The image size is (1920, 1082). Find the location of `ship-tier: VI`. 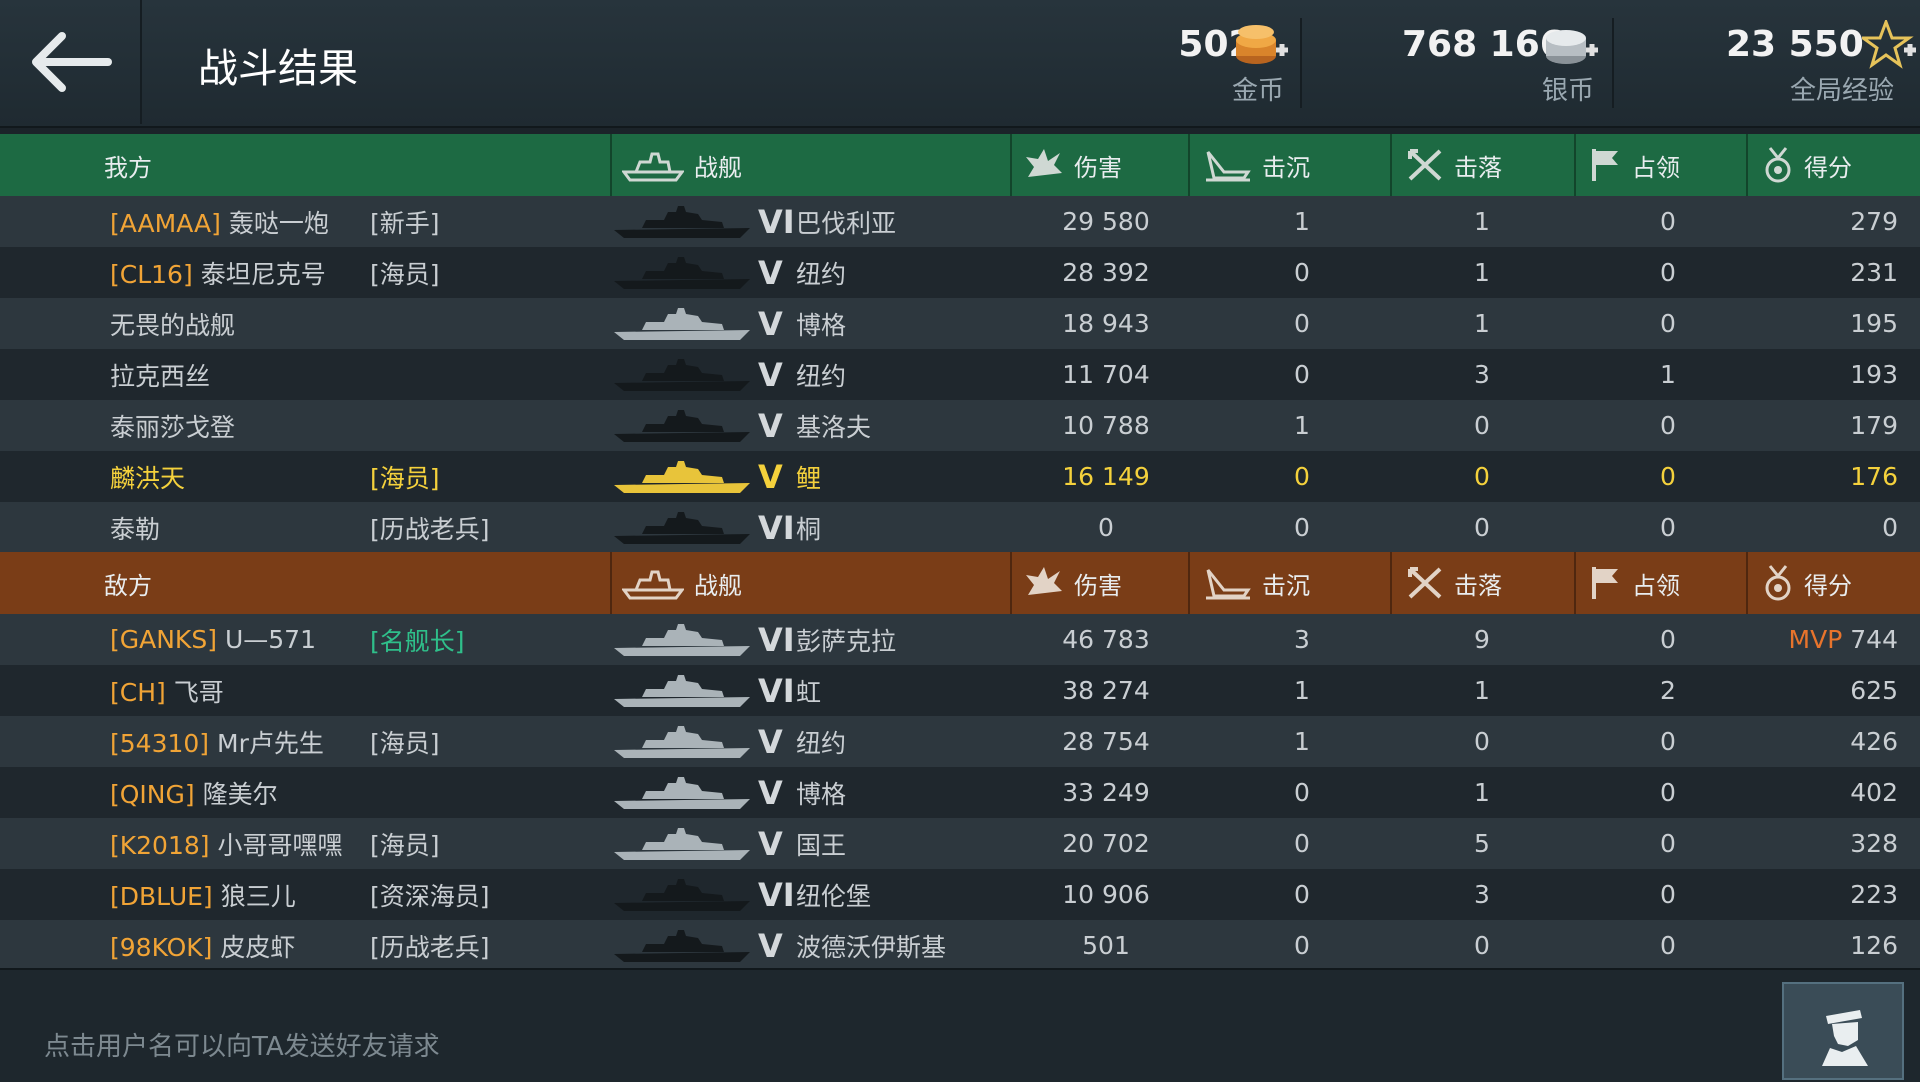

ship-tier: VI is located at coordinates (776, 894).